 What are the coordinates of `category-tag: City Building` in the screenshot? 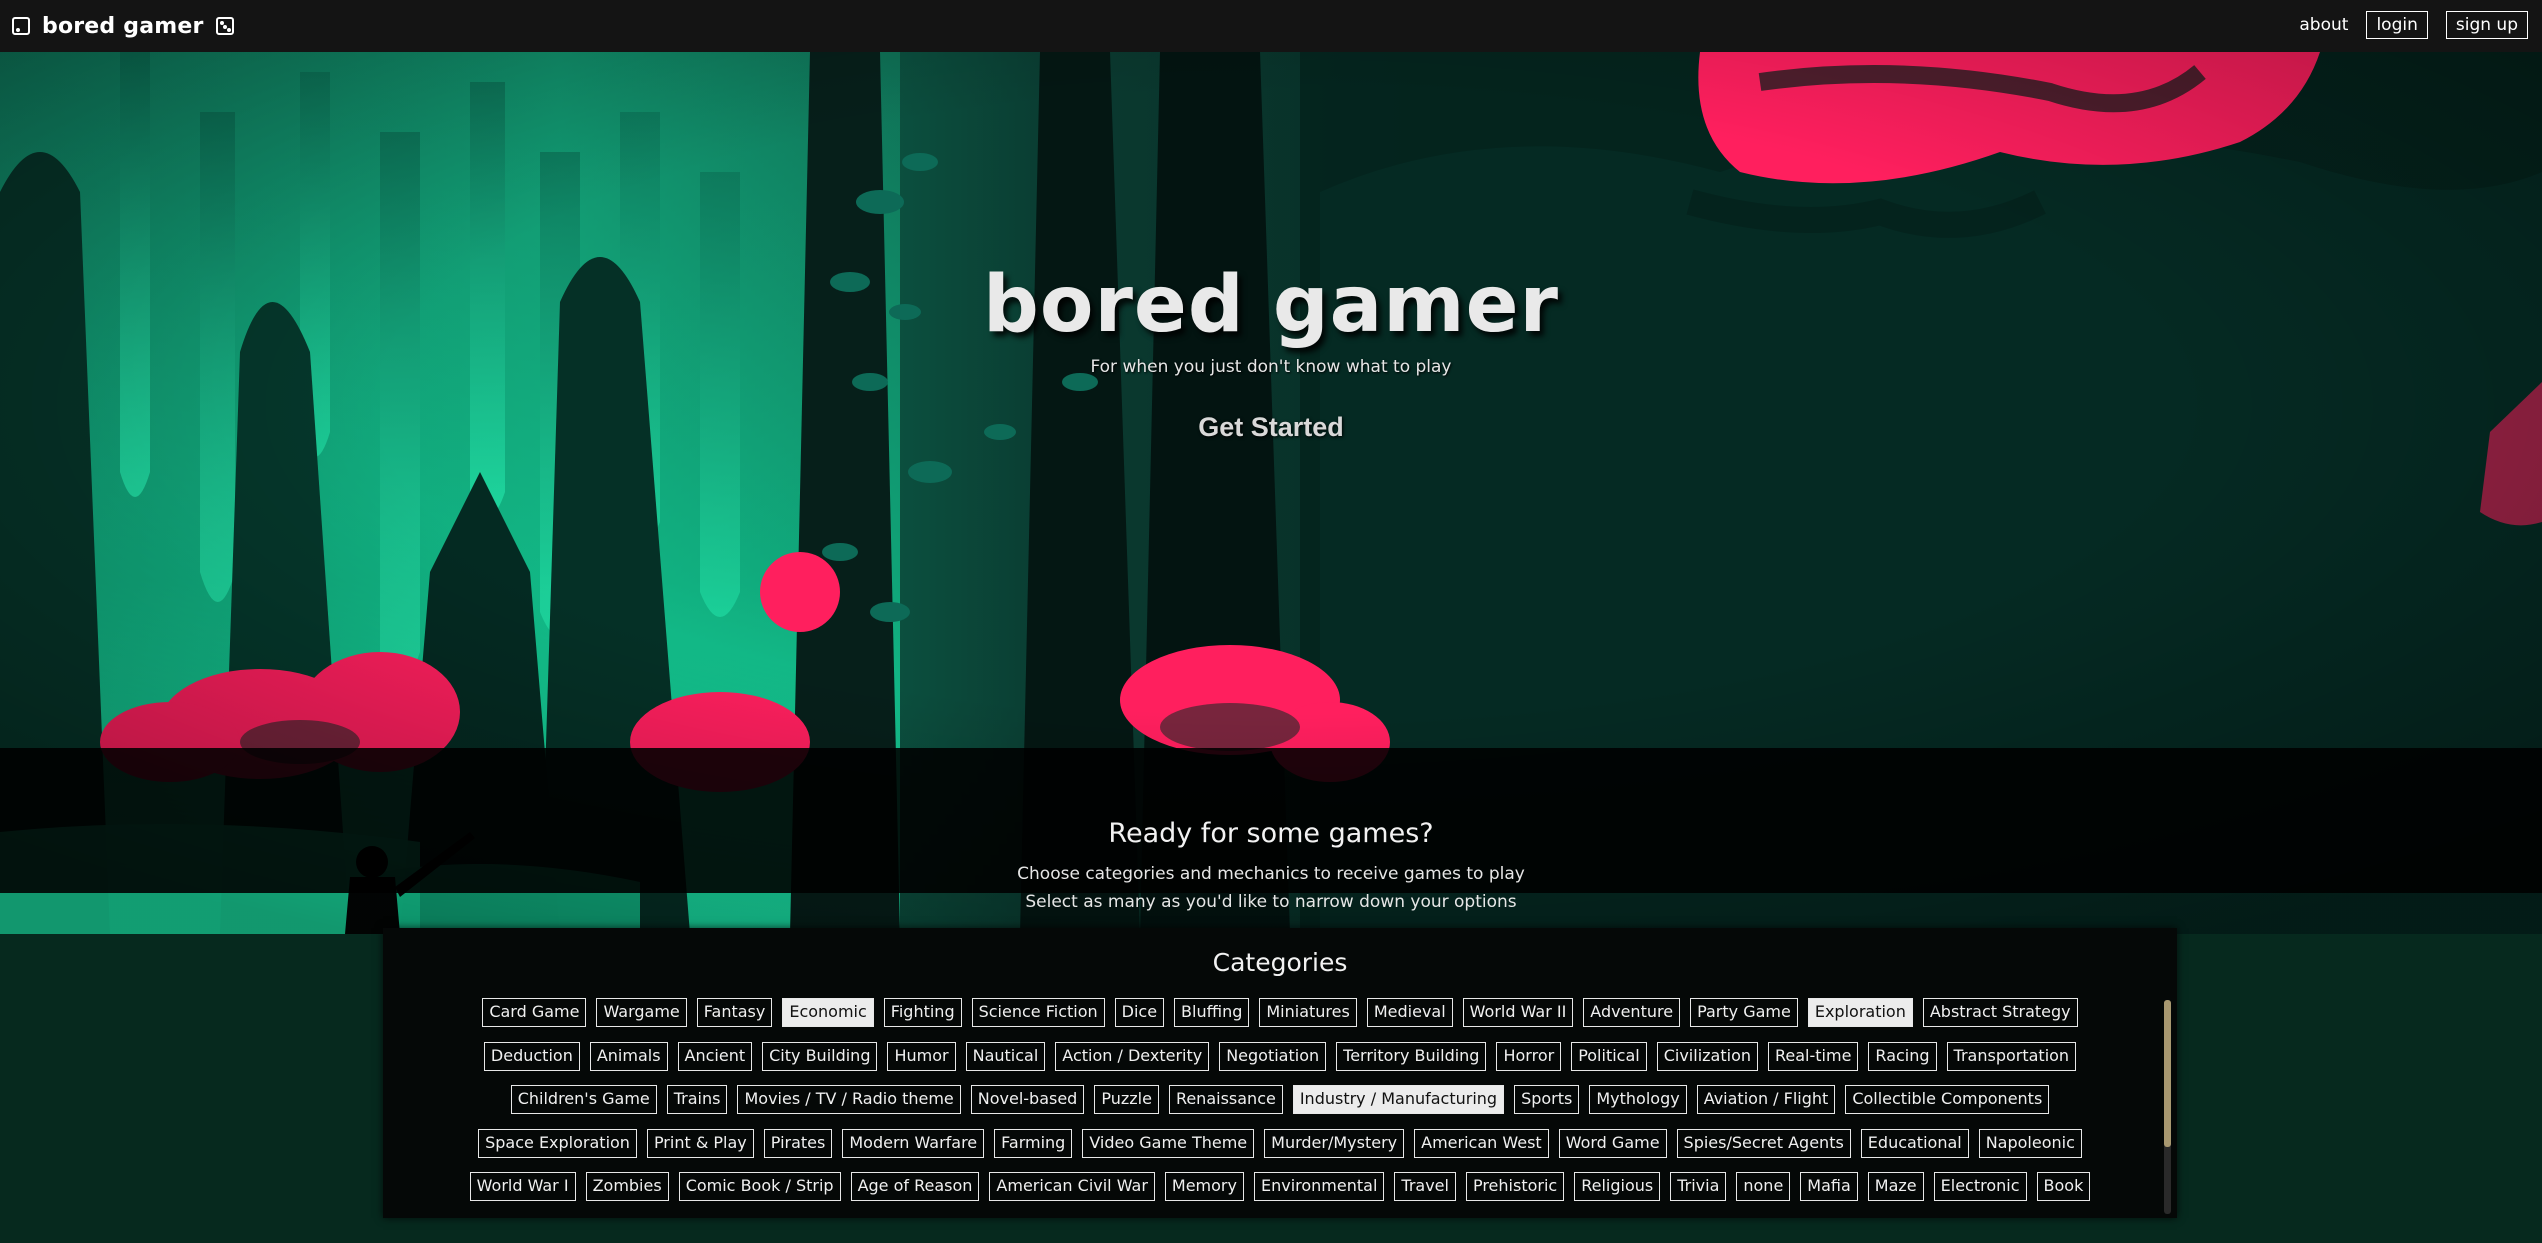 It's located at (820, 1056).